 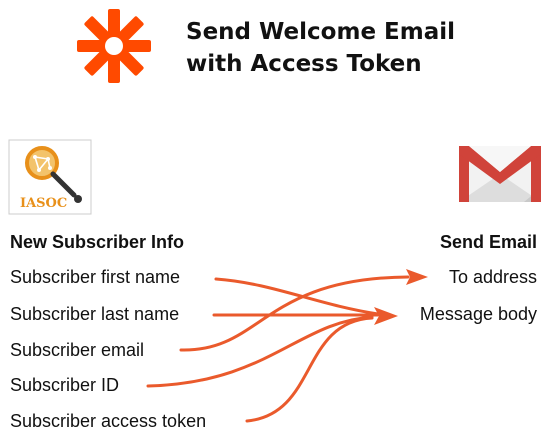 I want to click on source-field-first-name: Subscriber first name, so click(x=95, y=277).